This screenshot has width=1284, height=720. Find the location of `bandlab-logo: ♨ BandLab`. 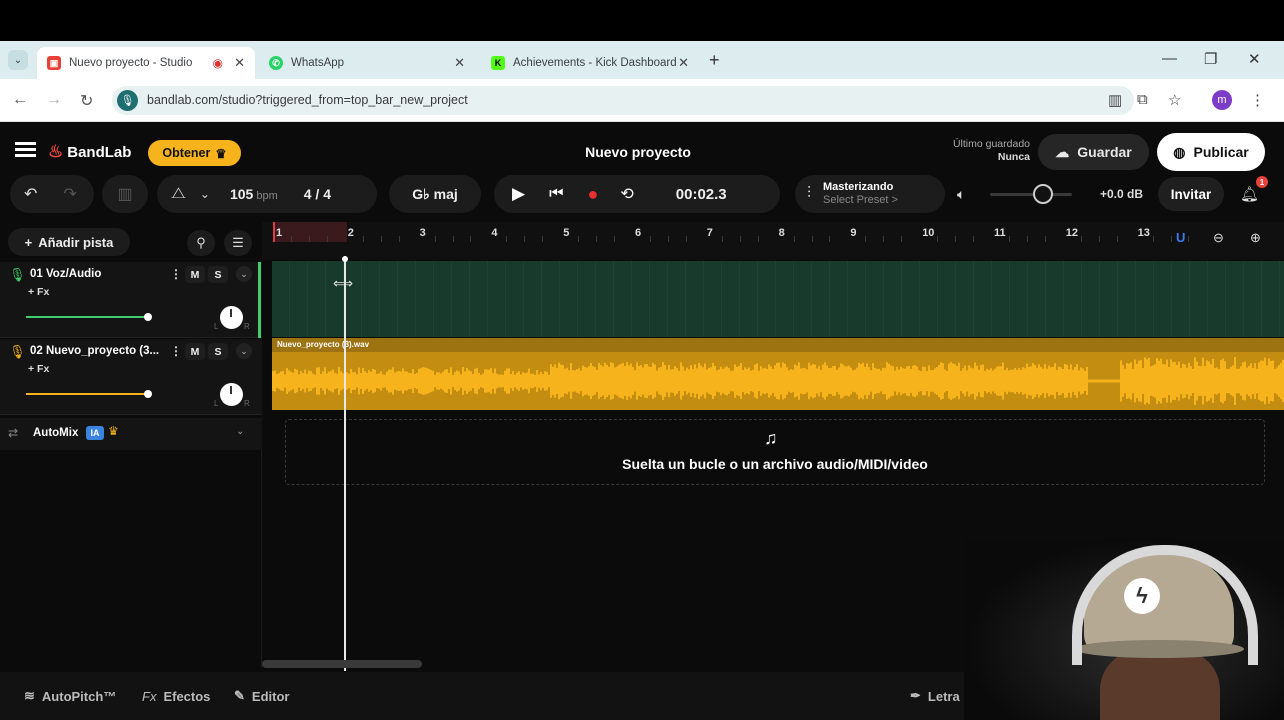

bandlab-logo: ♨ BandLab is located at coordinates (89, 152).